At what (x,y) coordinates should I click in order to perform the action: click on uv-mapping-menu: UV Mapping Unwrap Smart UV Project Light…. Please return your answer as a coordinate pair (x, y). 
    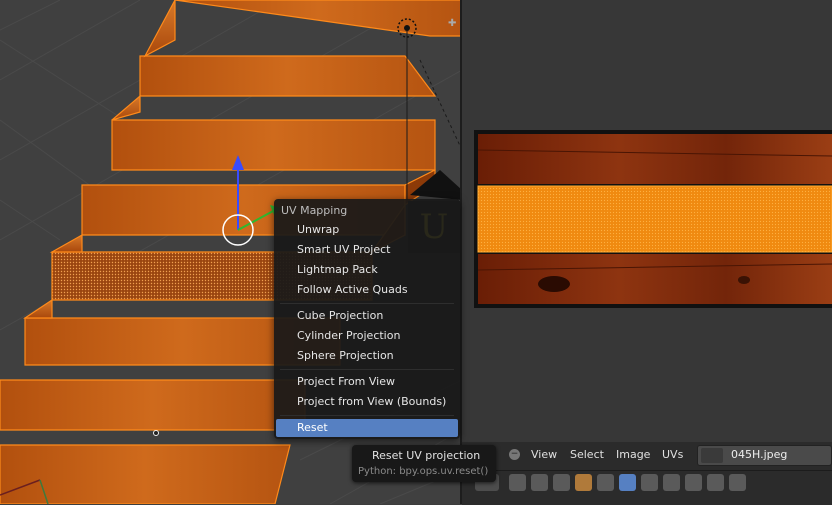
    Looking at the image, I should click on (367, 319).